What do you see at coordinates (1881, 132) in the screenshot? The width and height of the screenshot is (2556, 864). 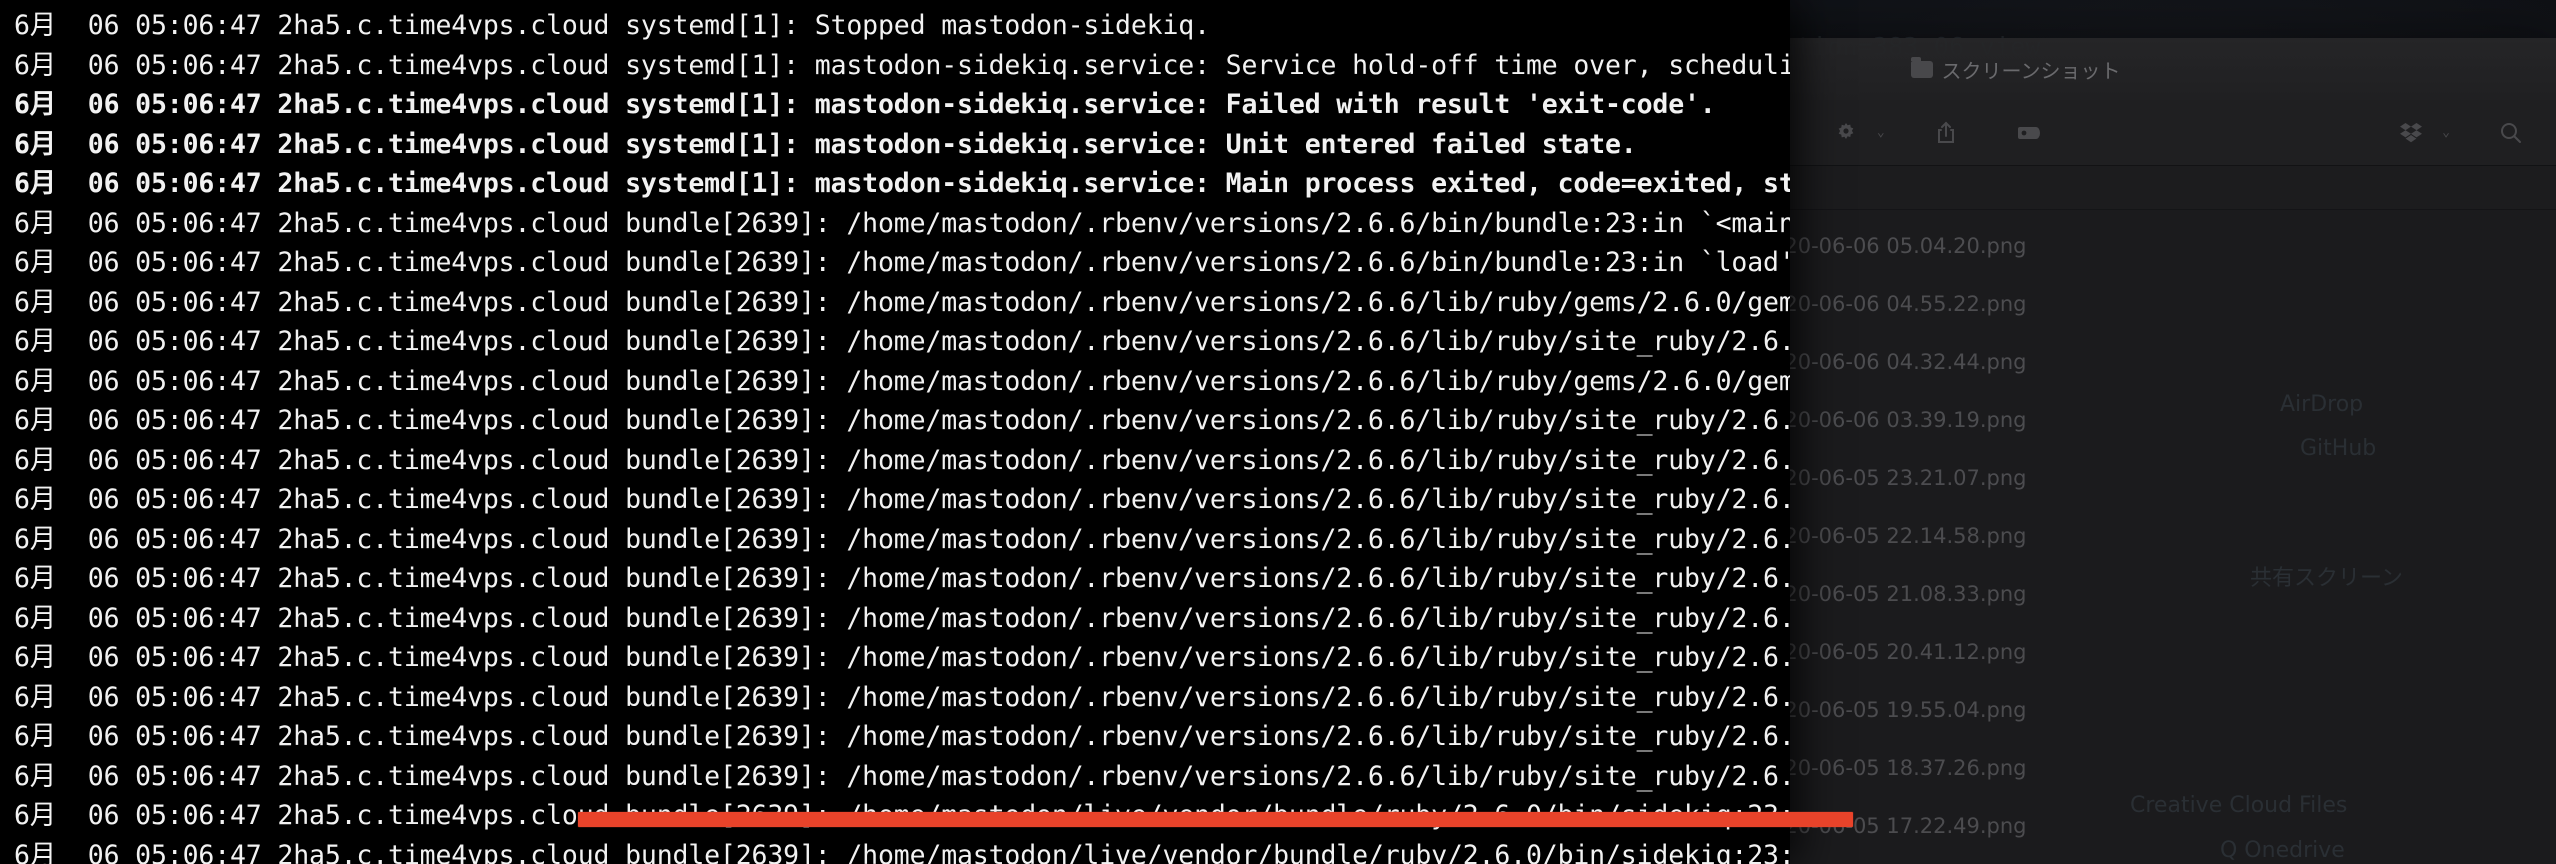 I see `actions-chevron-down-icon: ⌄` at bounding box center [1881, 132].